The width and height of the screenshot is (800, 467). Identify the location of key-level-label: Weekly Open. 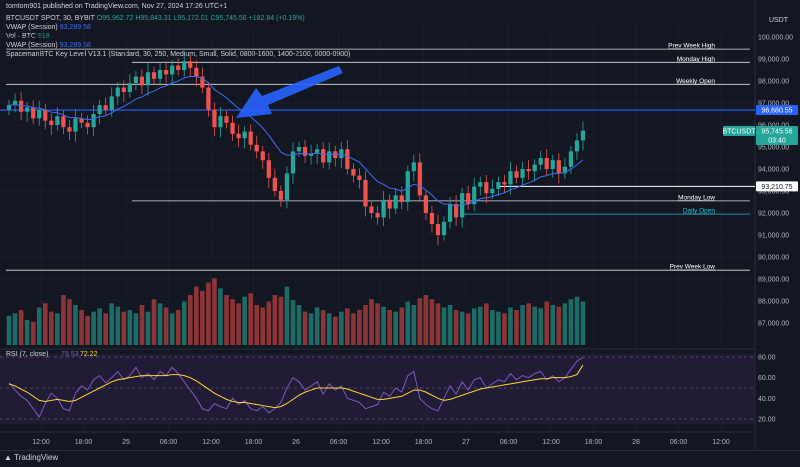
(695, 81).